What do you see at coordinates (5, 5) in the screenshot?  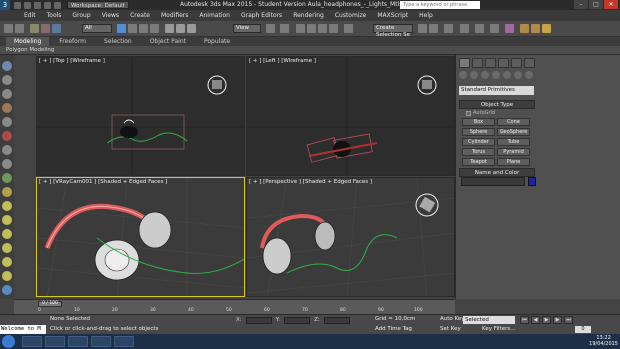 I see `app-logo-icon: 3` at bounding box center [5, 5].